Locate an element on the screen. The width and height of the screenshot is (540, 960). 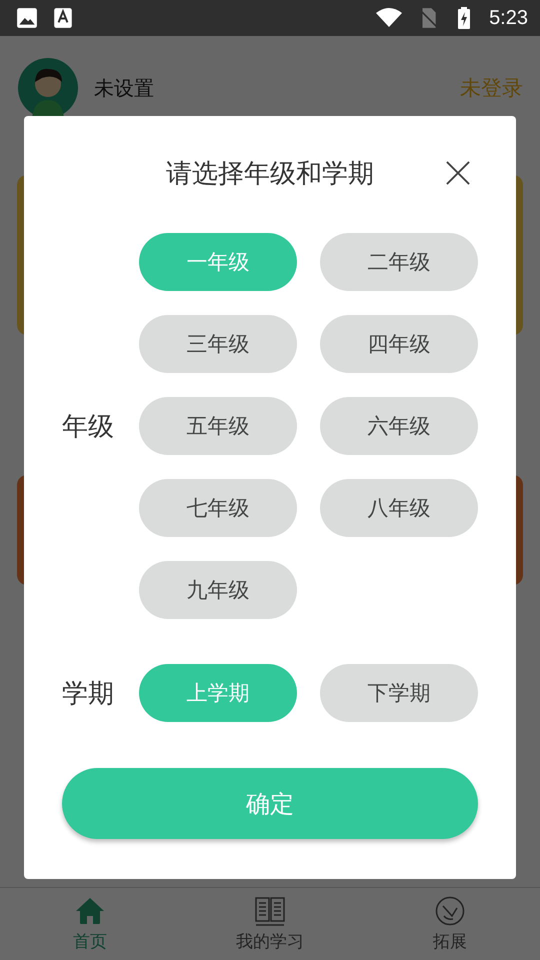
image-icon is located at coordinates (27, 18).